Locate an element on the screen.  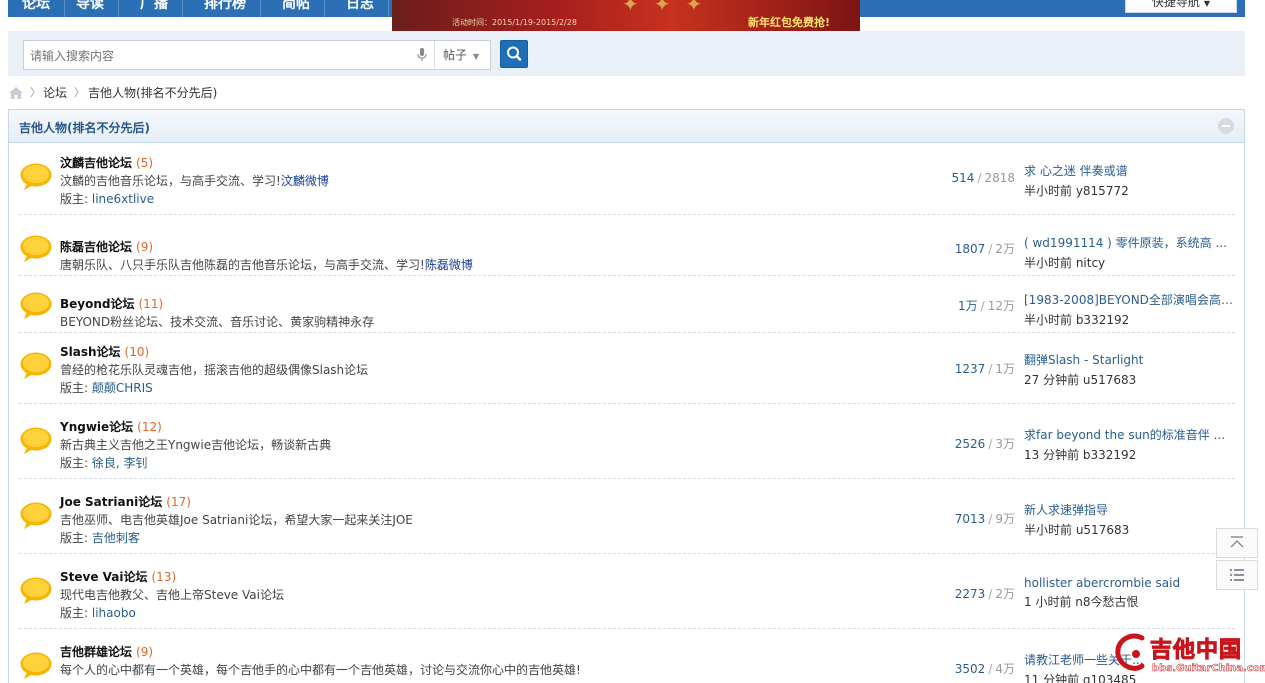
nav-item-blog: 日志 is located at coordinates (360, 8).